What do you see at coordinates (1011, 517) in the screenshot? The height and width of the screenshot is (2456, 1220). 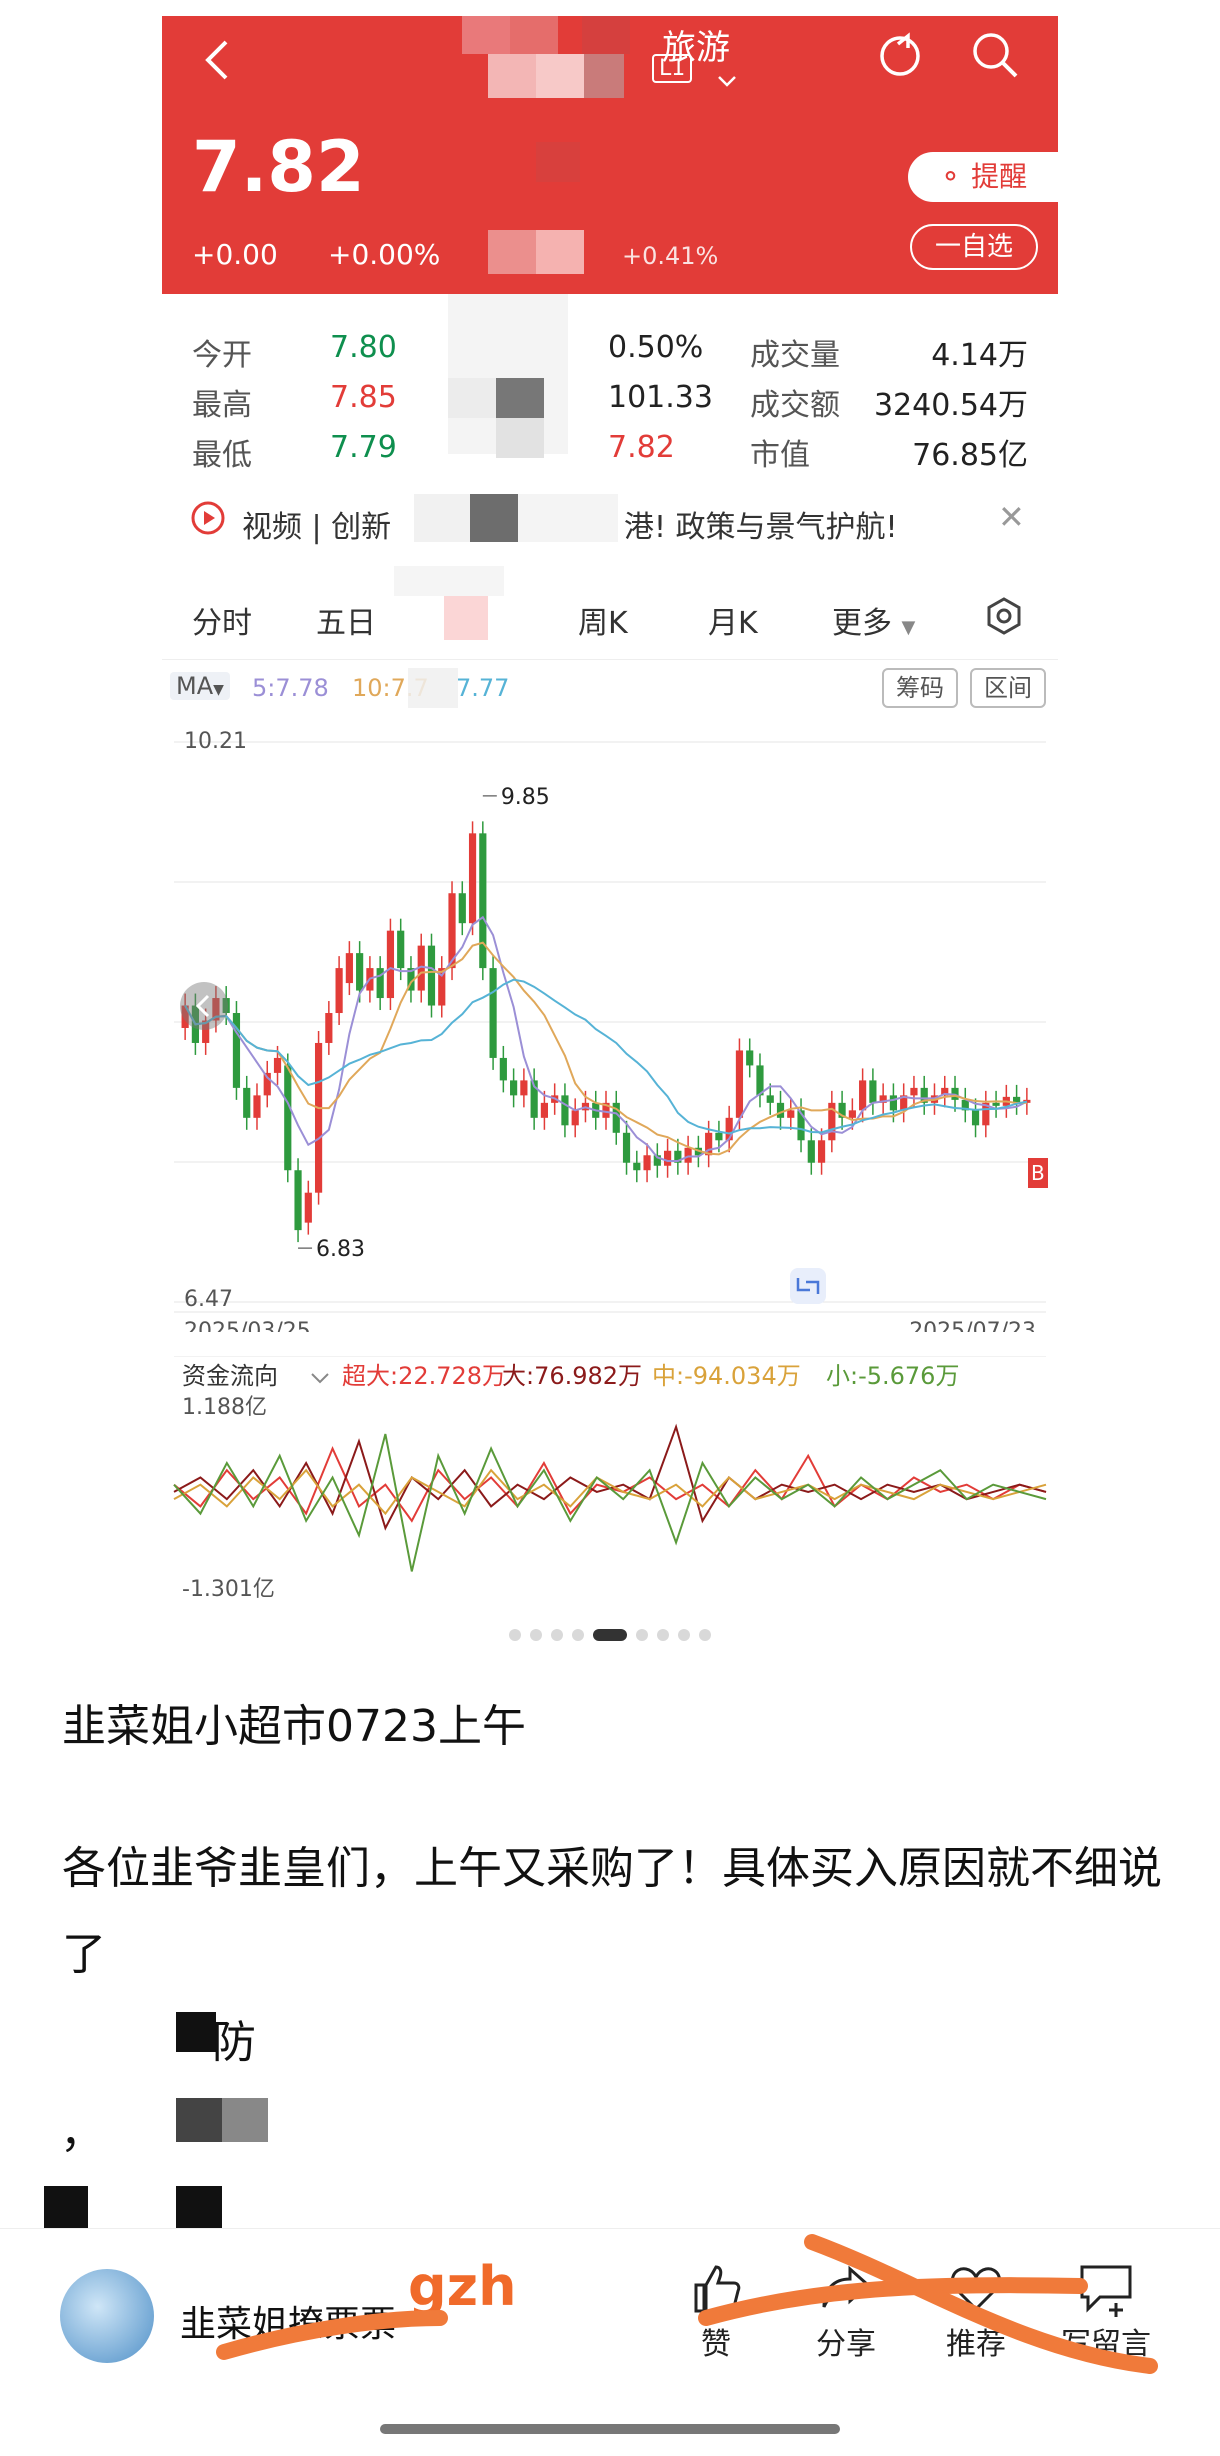 I see `close-icon: ✕` at bounding box center [1011, 517].